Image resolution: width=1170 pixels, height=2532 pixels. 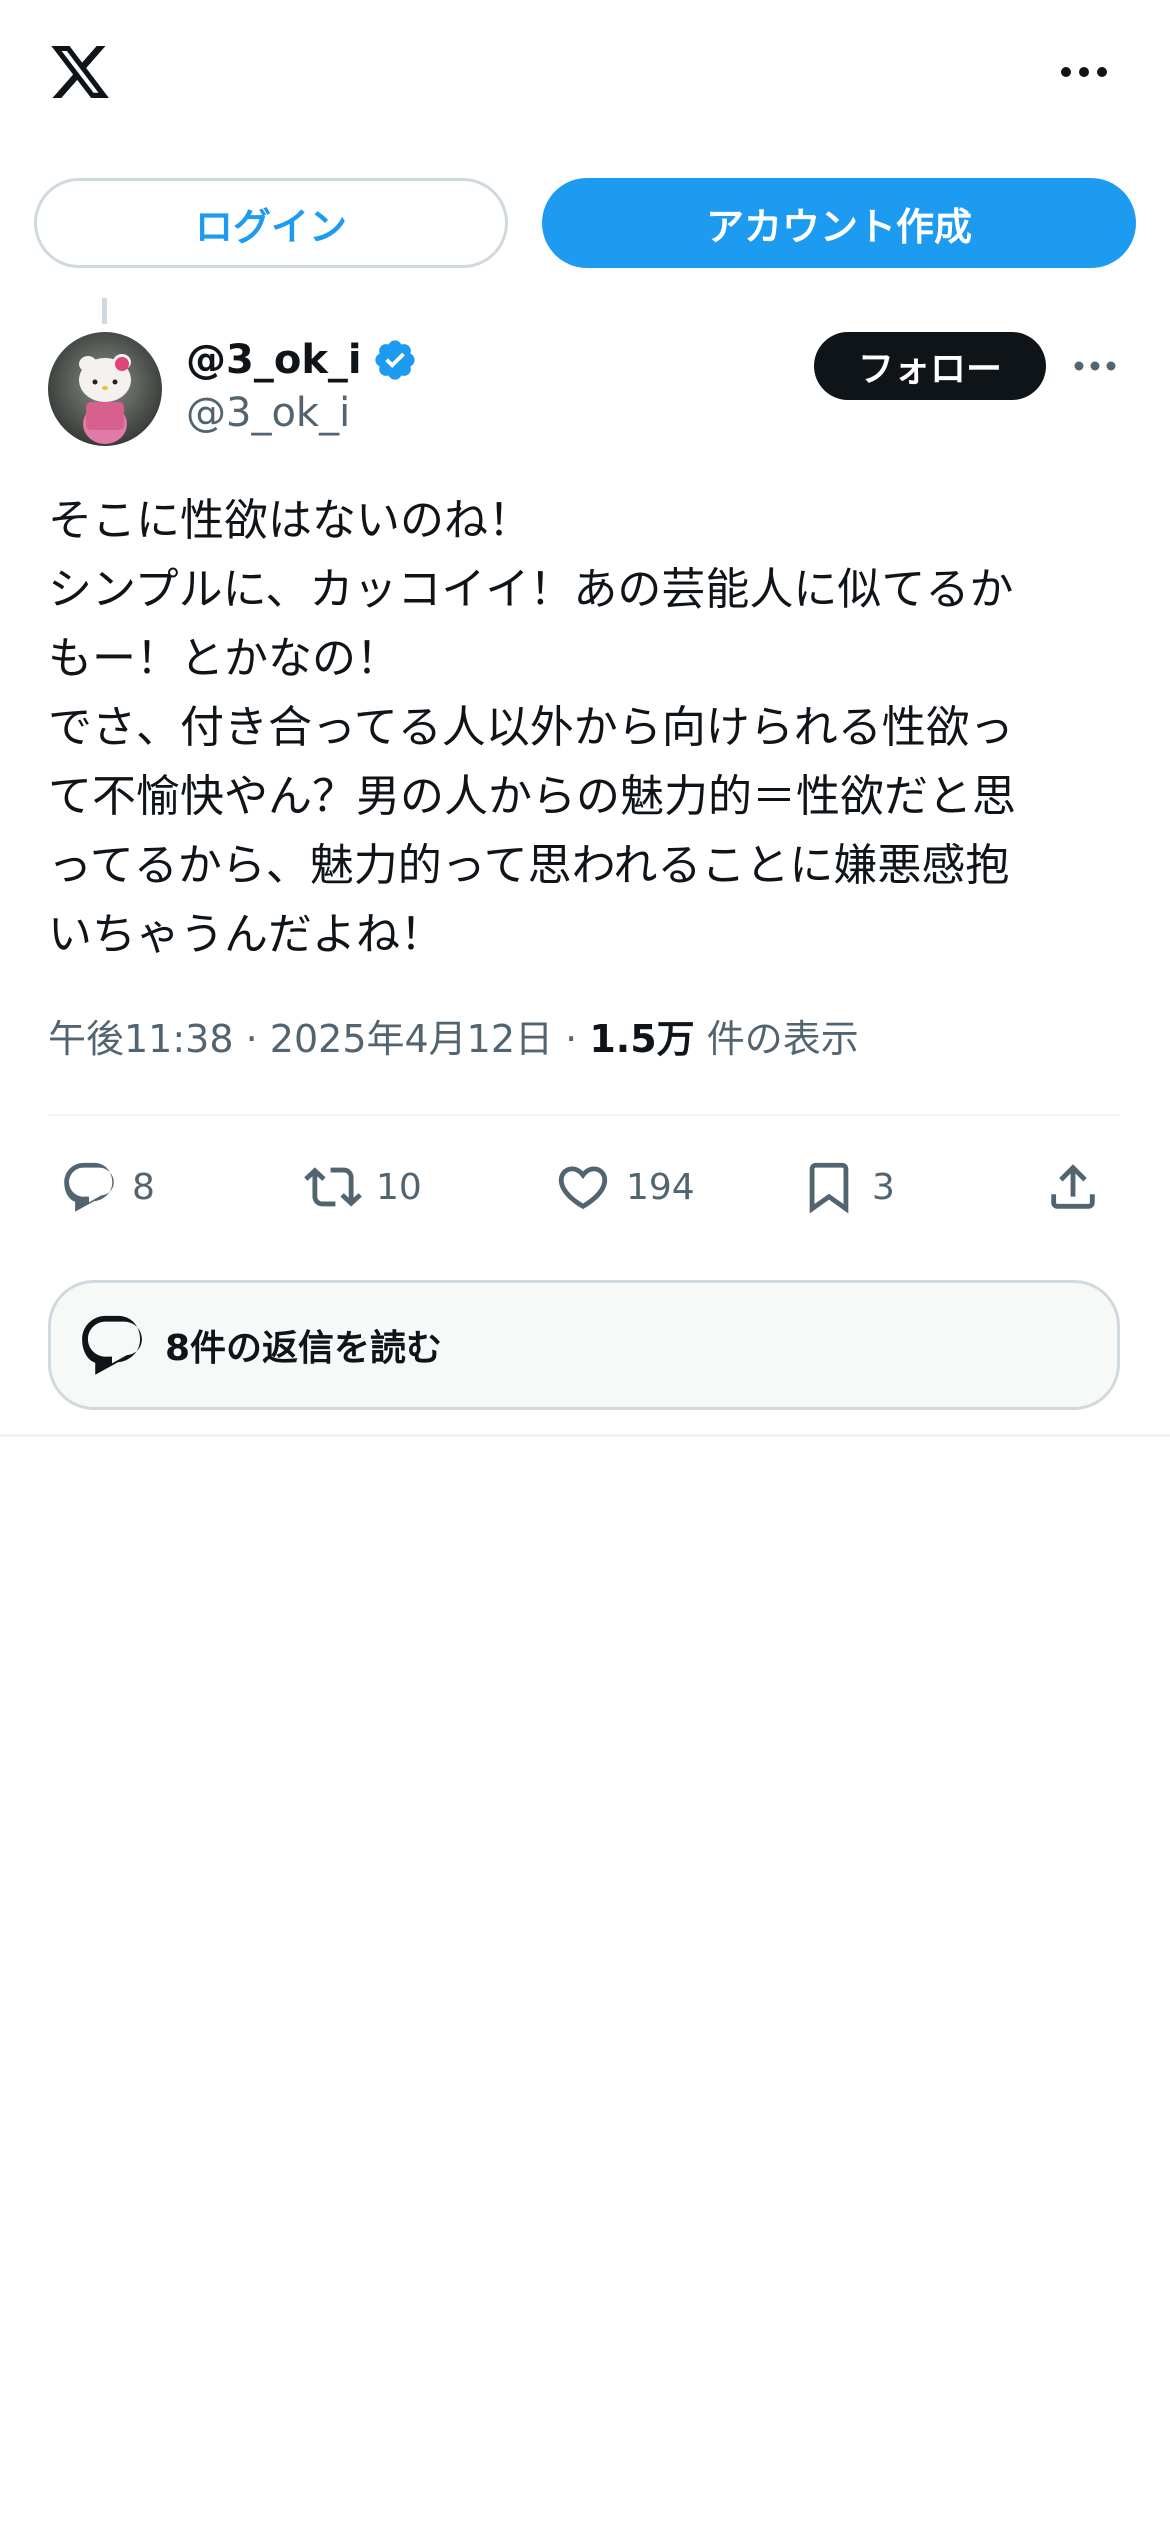 I want to click on bookmark-button: 3, so click(x=847, y=1187).